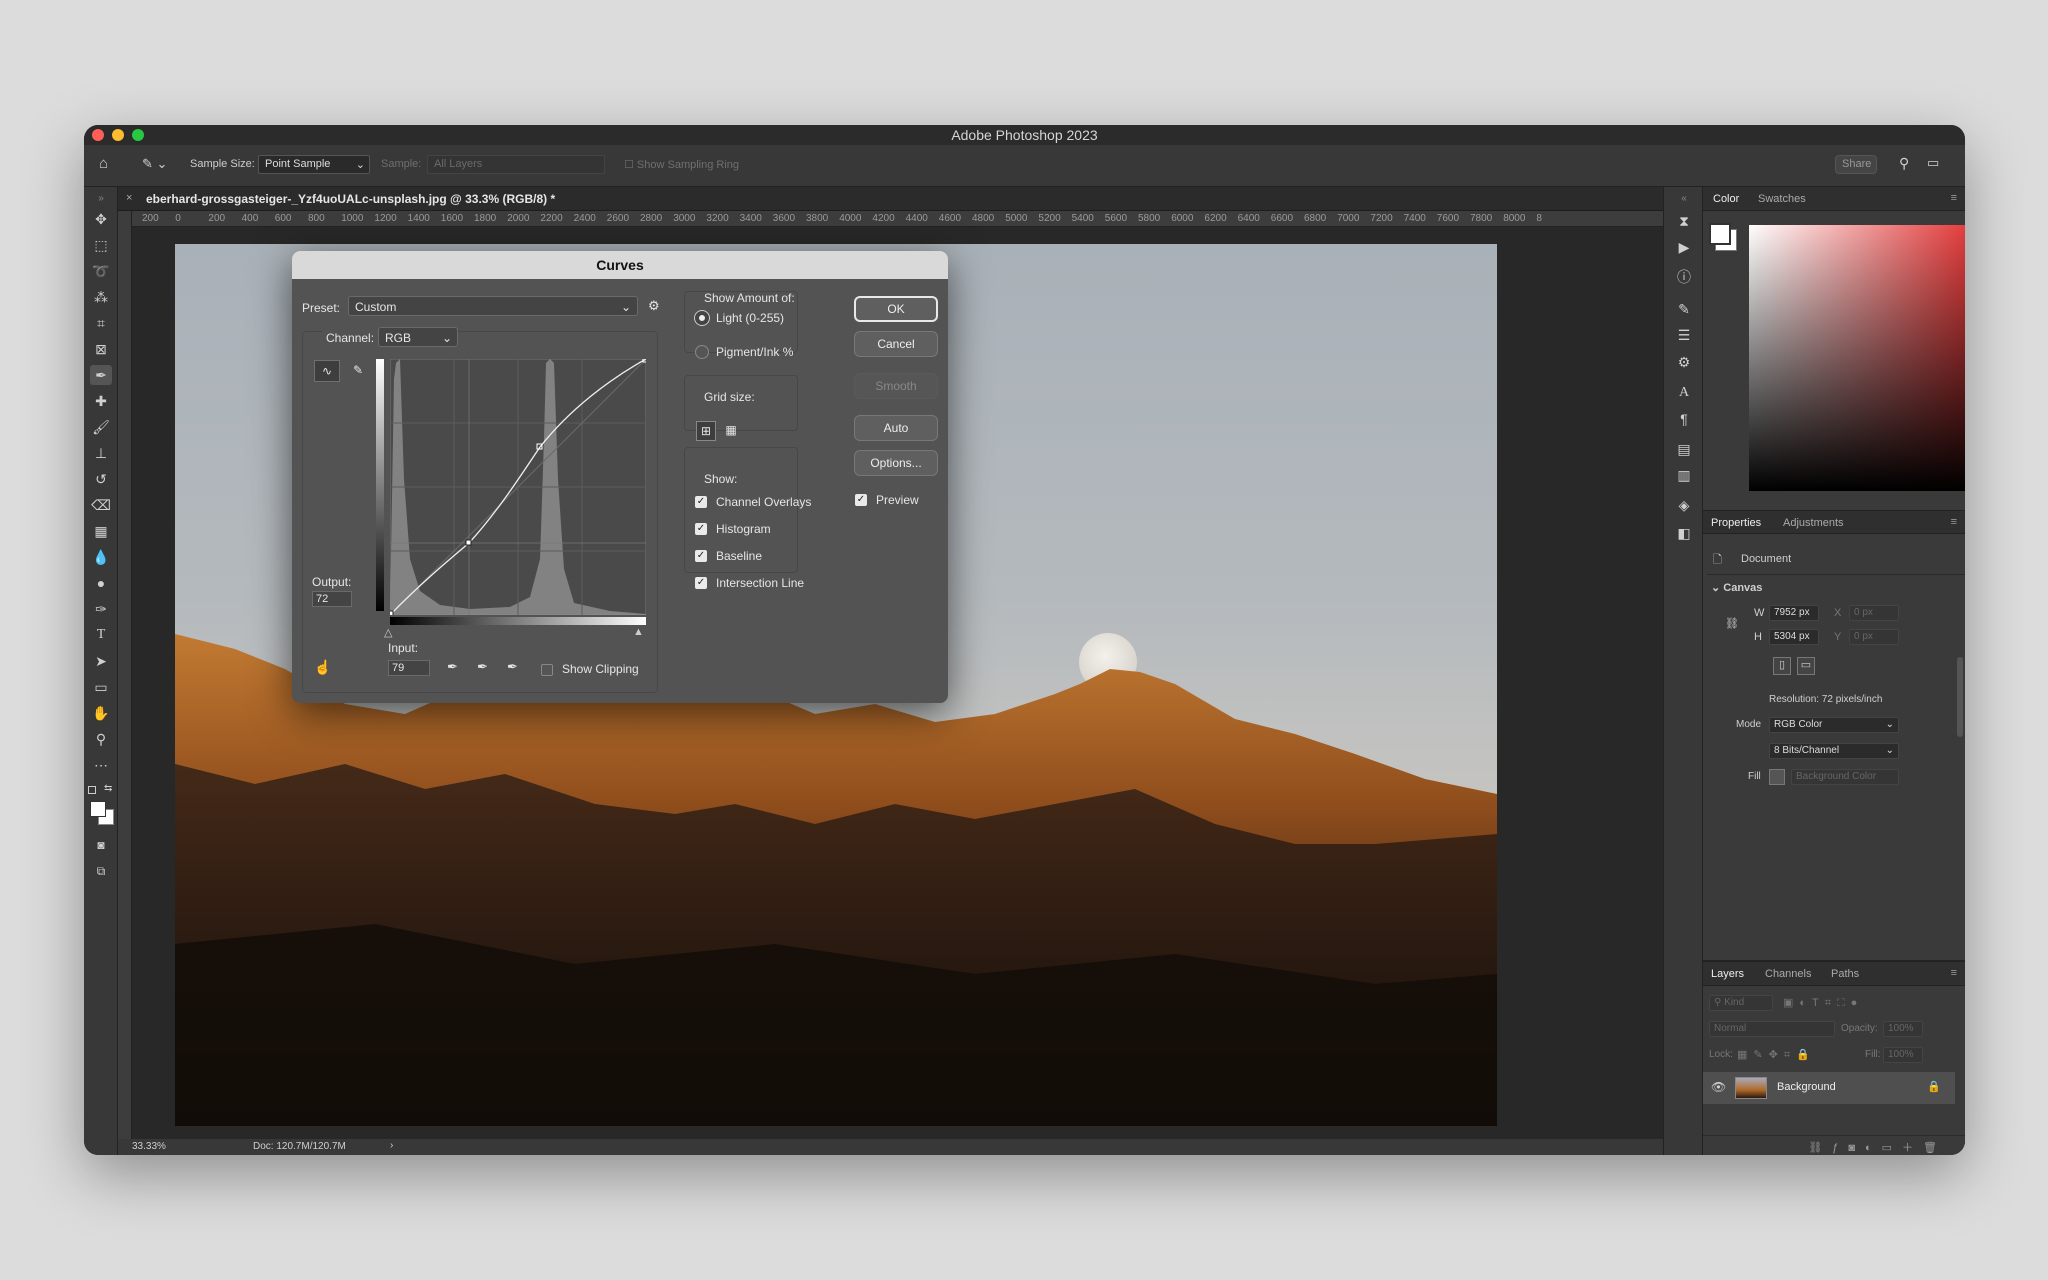 This screenshot has height=1280, width=2048. I want to click on zoom-window-button, so click(138, 135).